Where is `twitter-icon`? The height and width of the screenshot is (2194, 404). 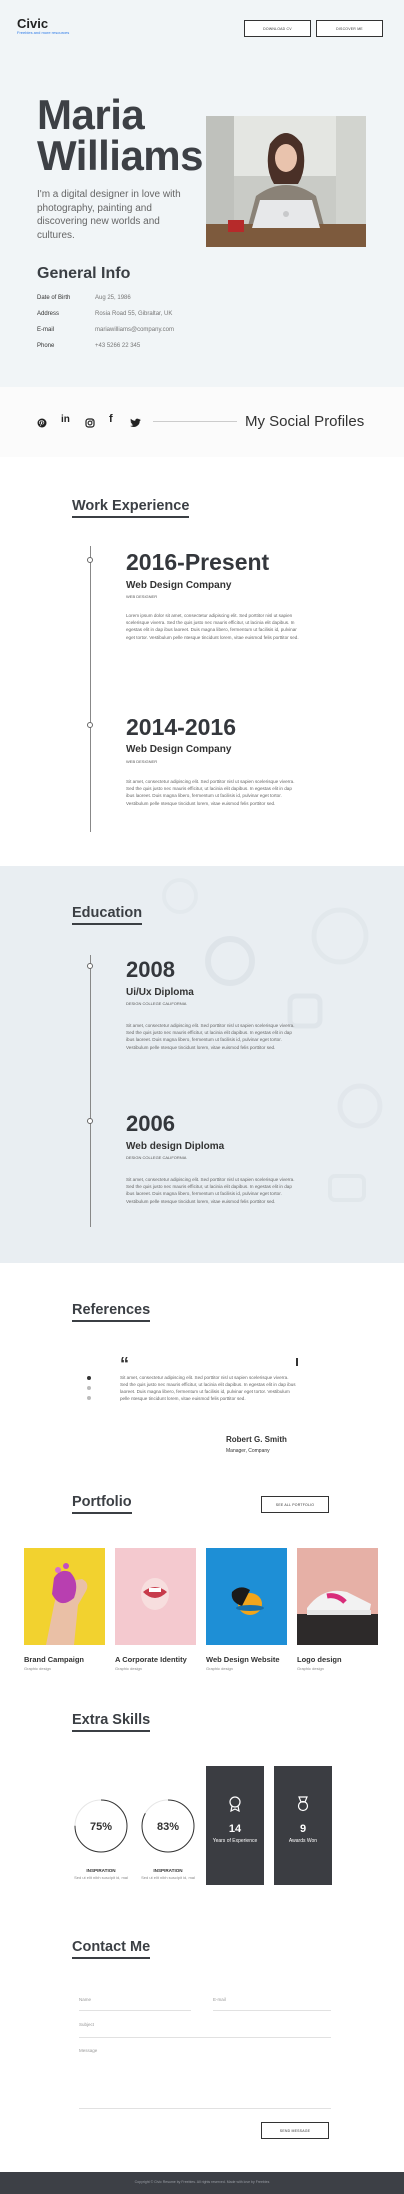 twitter-icon is located at coordinates (135, 421).